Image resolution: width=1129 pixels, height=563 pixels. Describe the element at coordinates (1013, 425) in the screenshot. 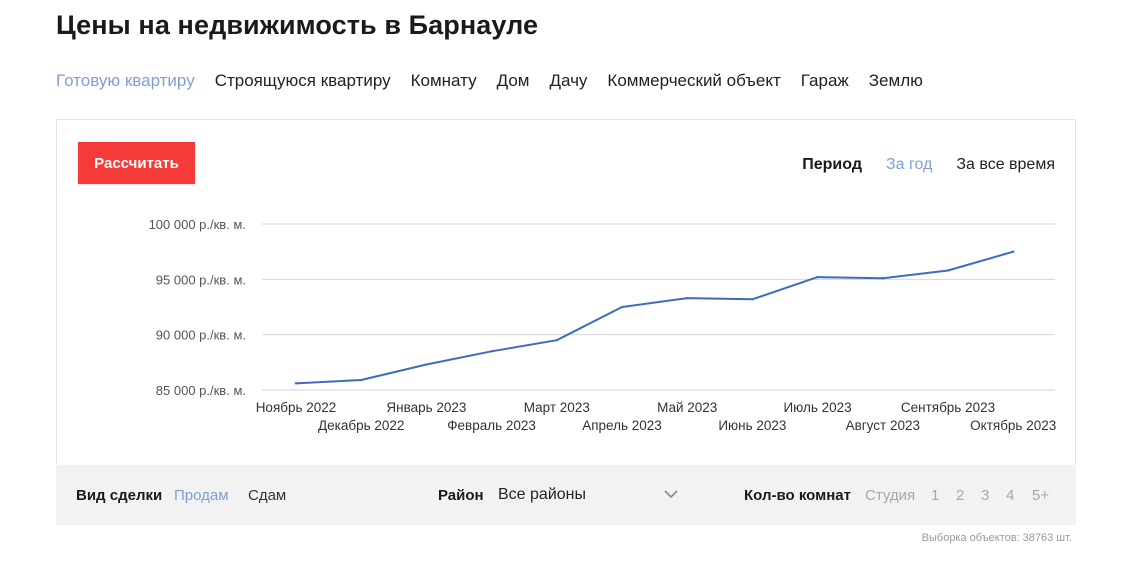

I see `x-tick-label: Октябрь 2023` at that location.